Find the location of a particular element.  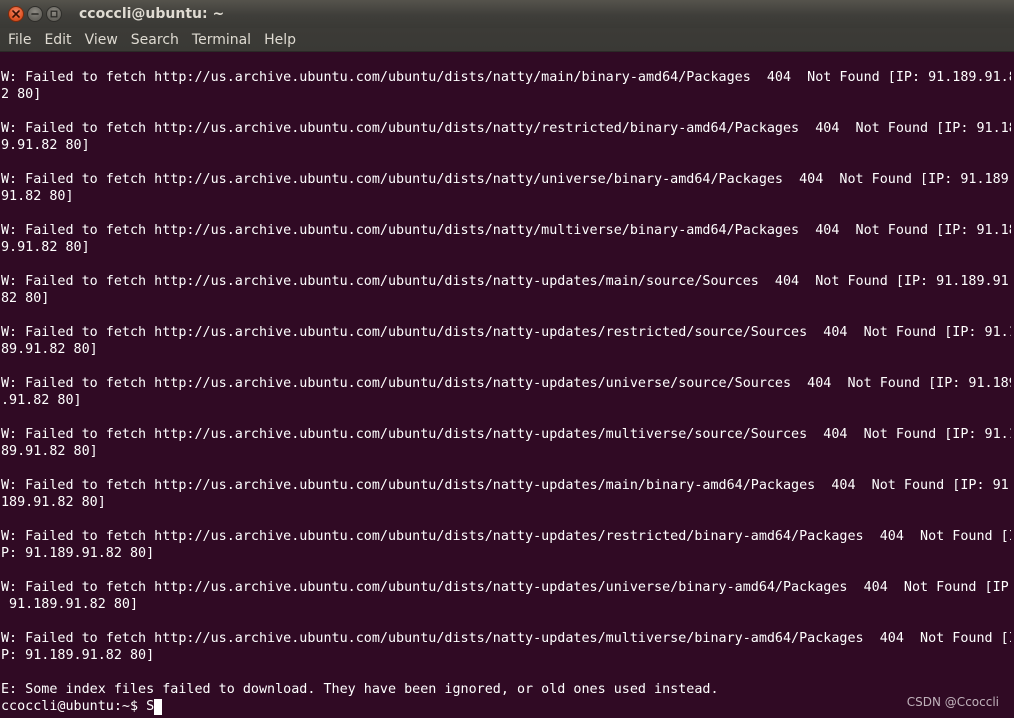

minimize-icon is located at coordinates (35, 14).